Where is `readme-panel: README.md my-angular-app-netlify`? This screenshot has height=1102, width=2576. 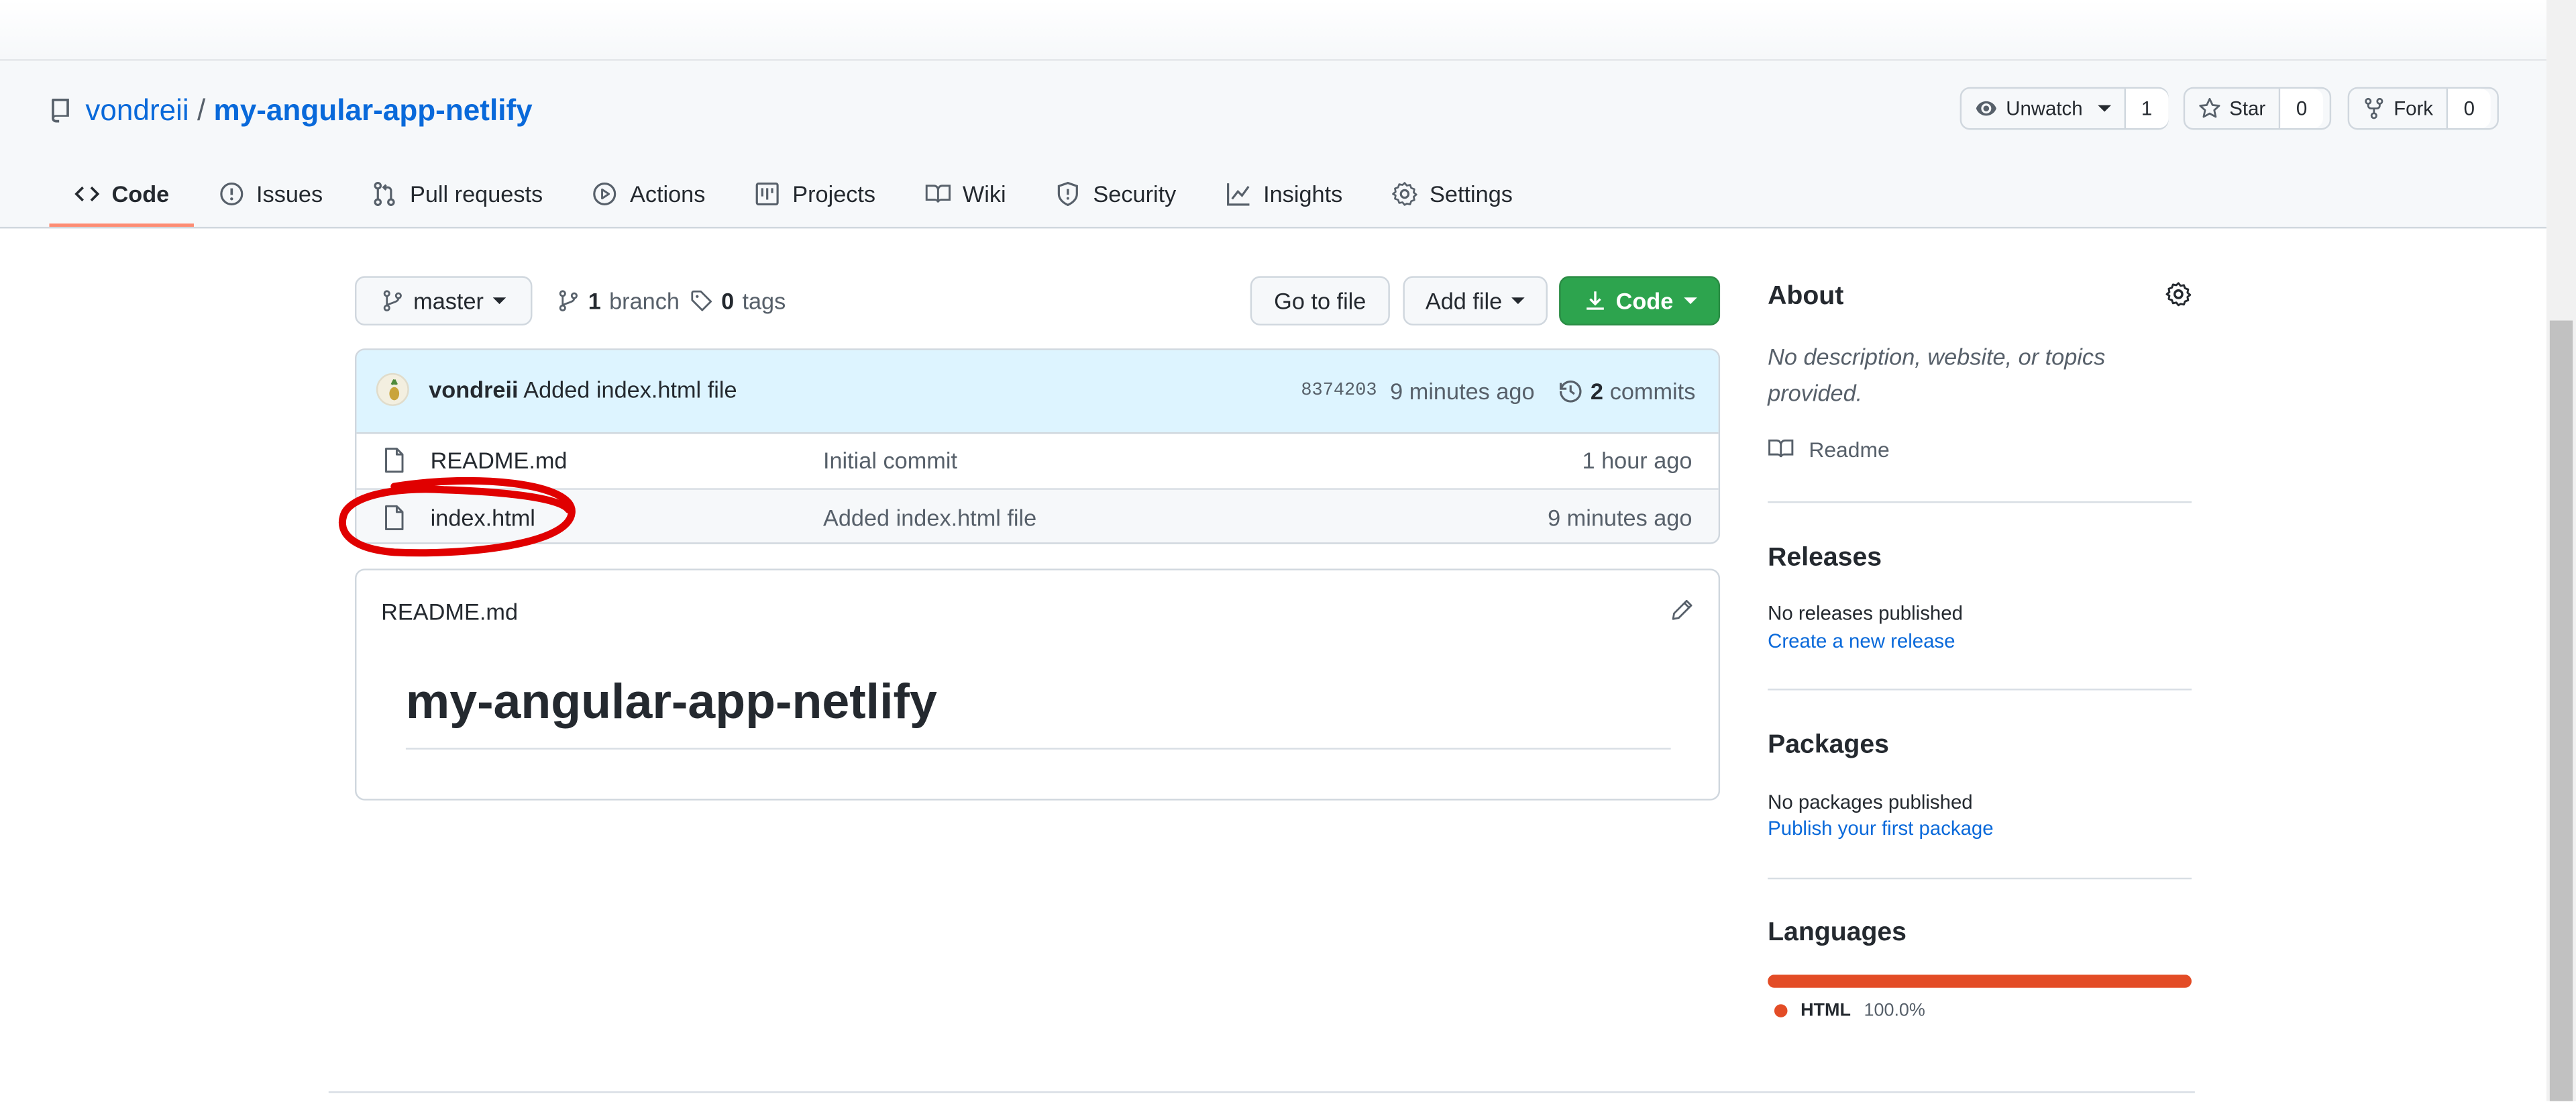 readme-panel: README.md my-angular-app-netlify is located at coordinates (1037, 684).